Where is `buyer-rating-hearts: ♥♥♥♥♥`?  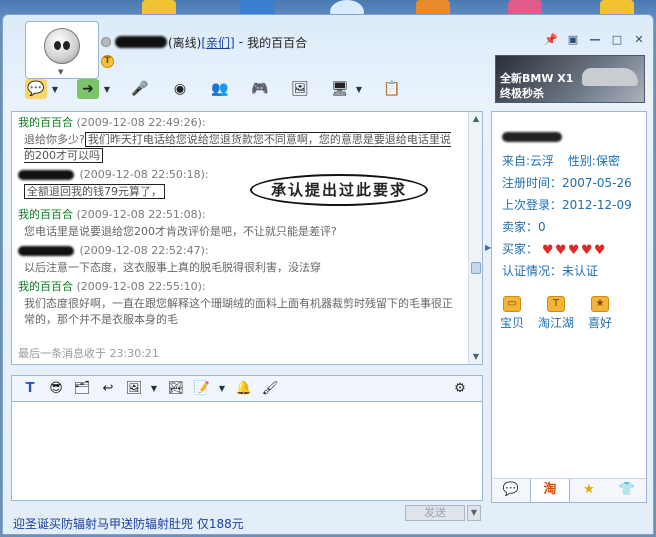
buyer-rating-hearts: ♥♥♥♥♥ is located at coordinates (574, 250).